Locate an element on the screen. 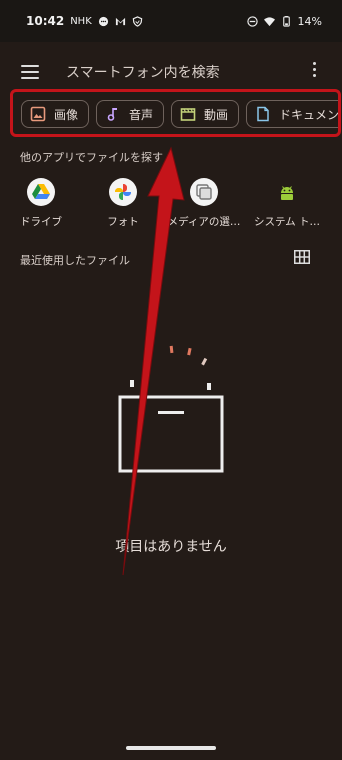 The image size is (342, 760). app-label: ドライブ is located at coordinates (41, 222).